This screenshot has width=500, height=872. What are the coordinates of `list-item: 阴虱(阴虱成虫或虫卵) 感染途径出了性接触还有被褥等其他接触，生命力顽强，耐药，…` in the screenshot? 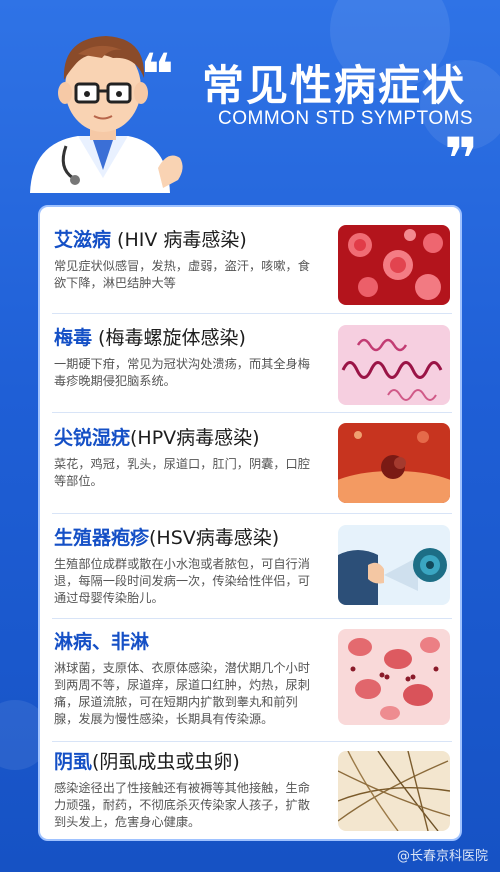 It's located at (252, 792).